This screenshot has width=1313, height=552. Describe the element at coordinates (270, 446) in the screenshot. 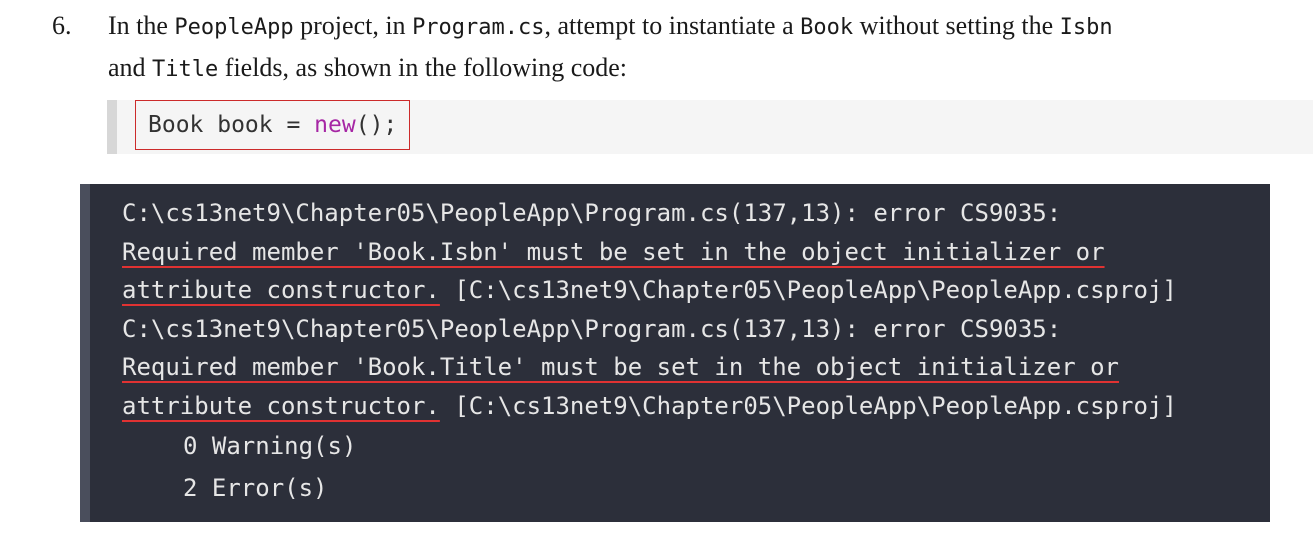

I see `warning-count: 0 Warning(s)` at that location.